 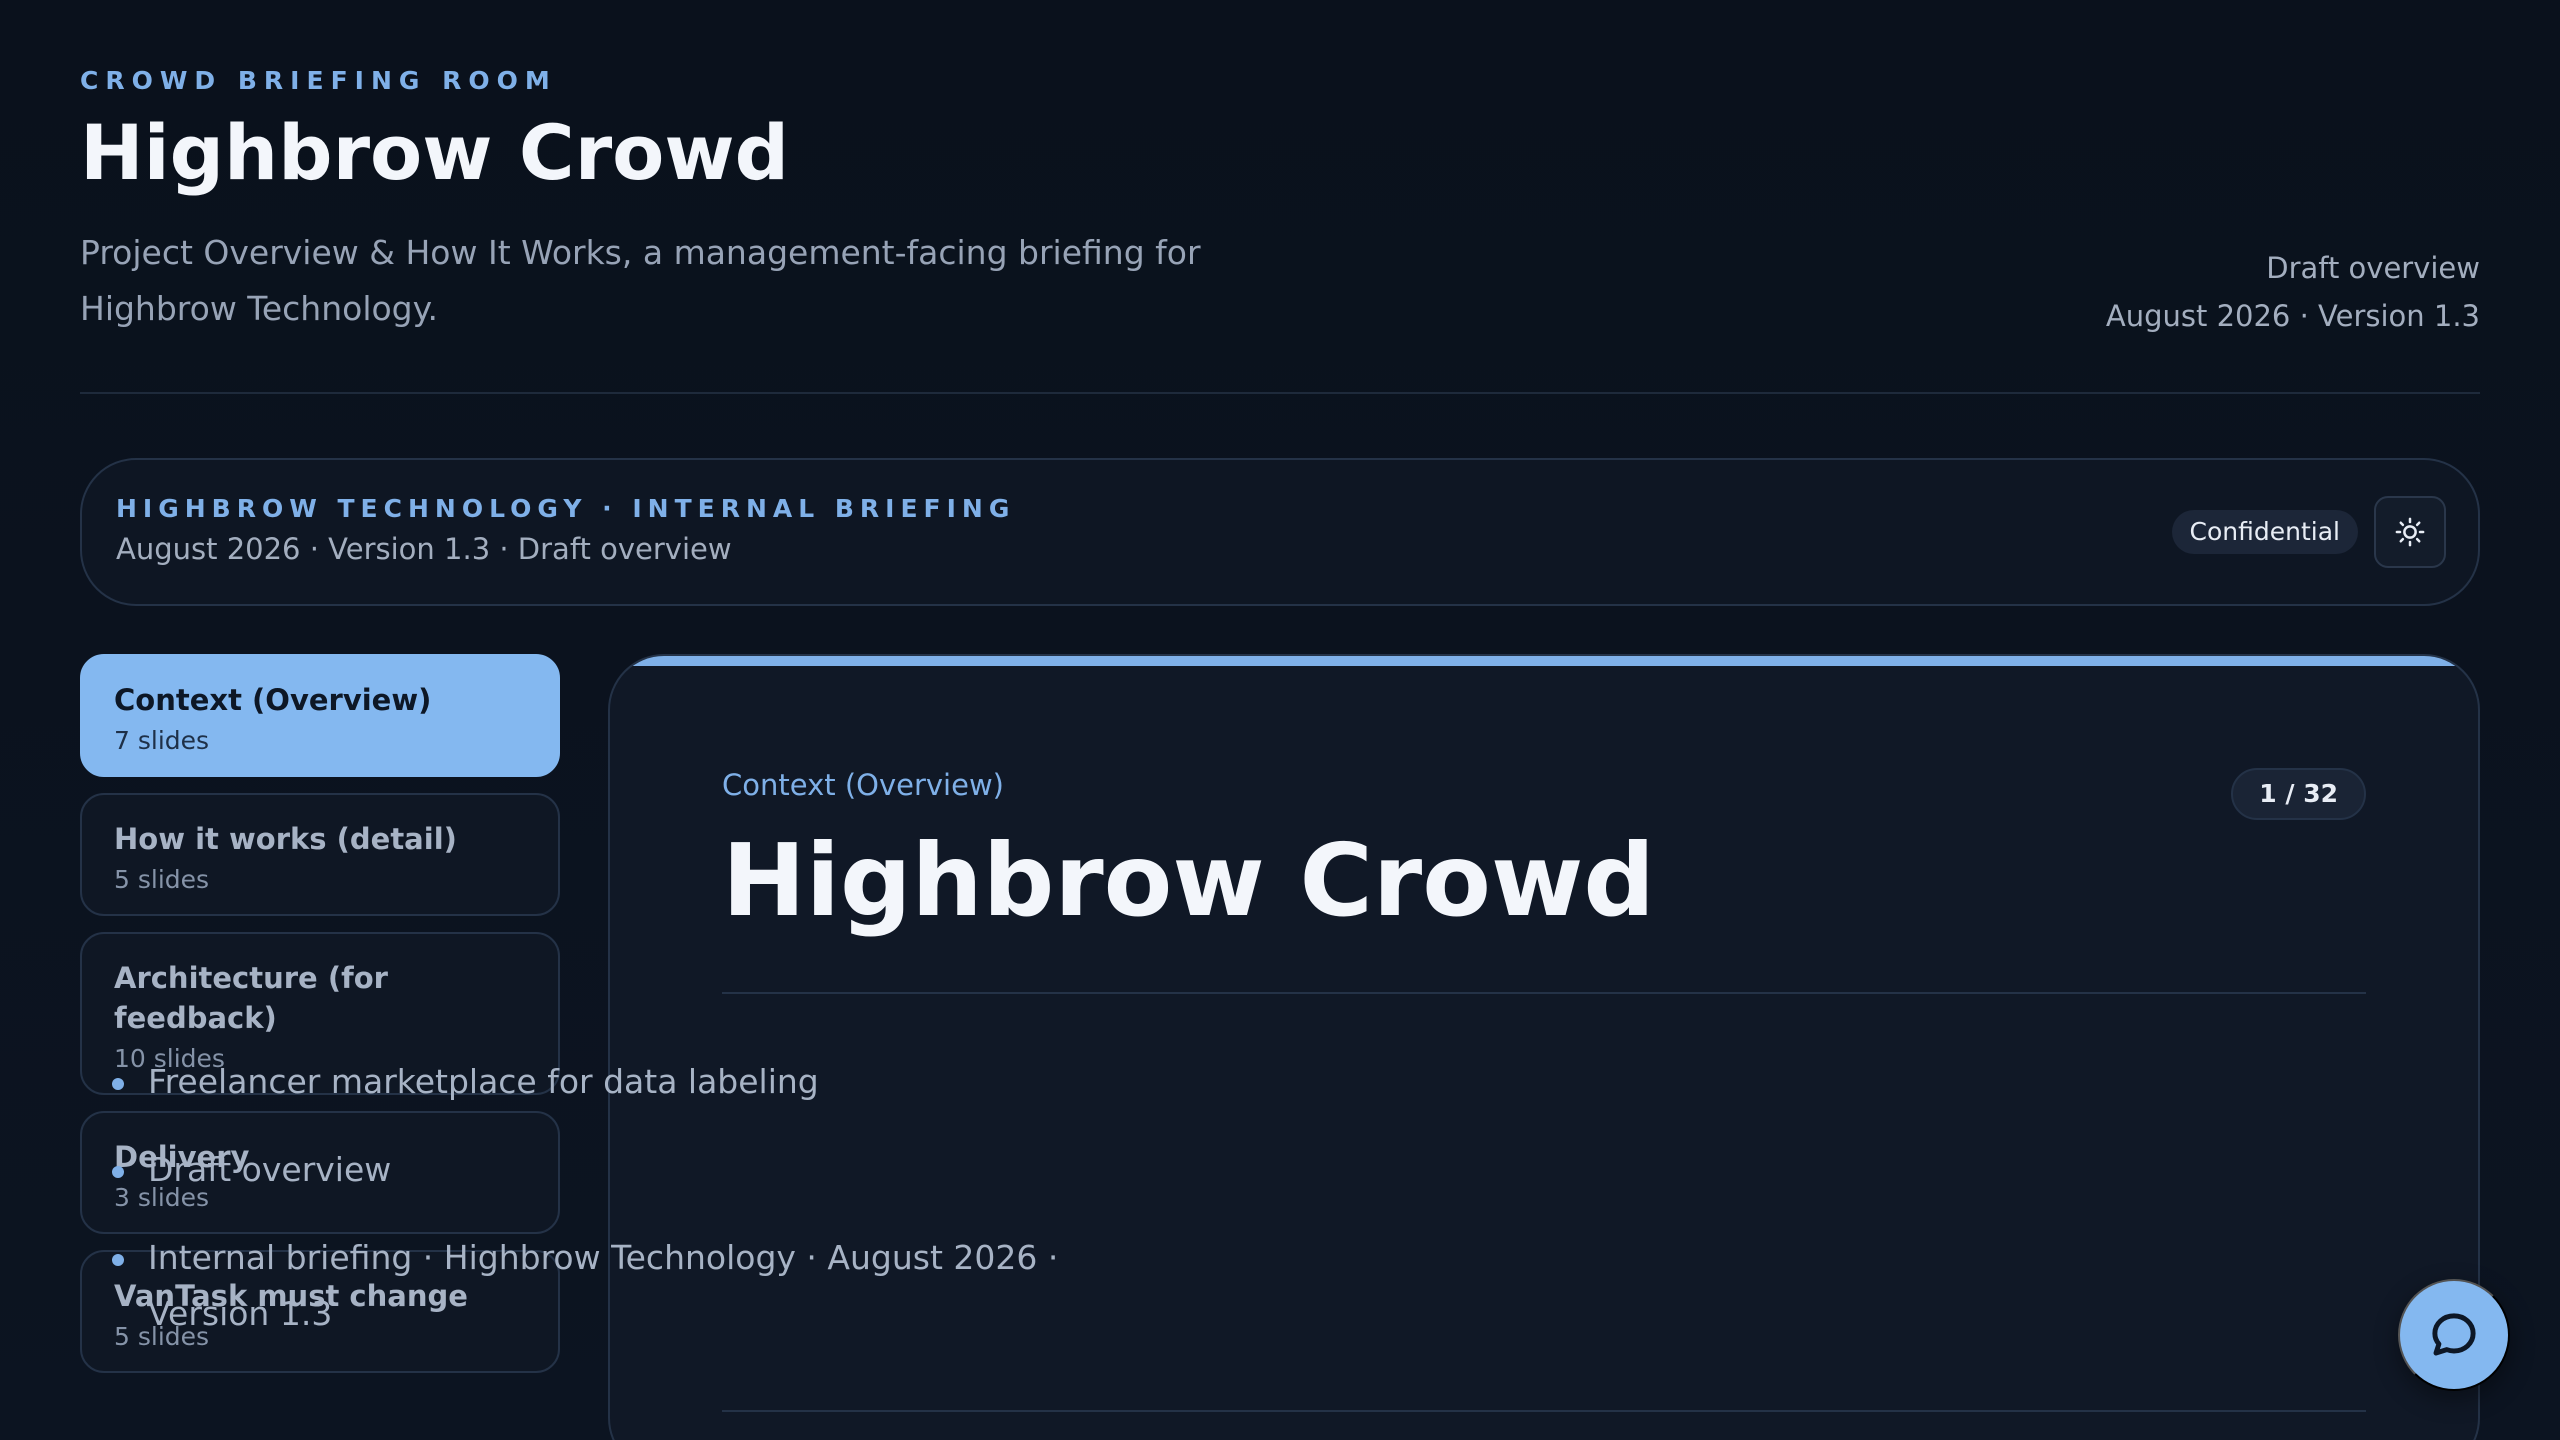 I want to click on theme-toggle-button, so click(x=2410, y=532).